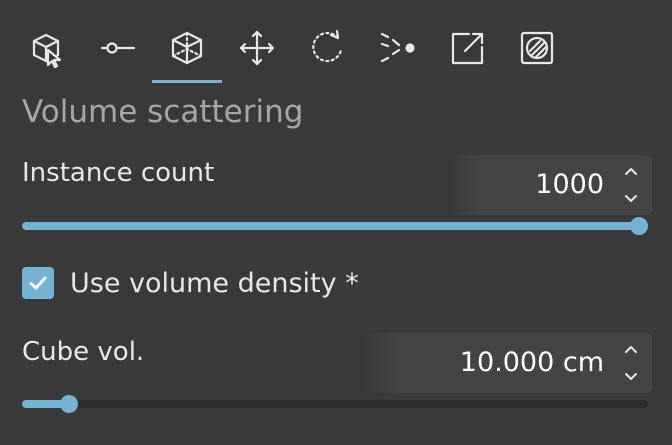  I want to click on tool-rotate, so click(327, 48).